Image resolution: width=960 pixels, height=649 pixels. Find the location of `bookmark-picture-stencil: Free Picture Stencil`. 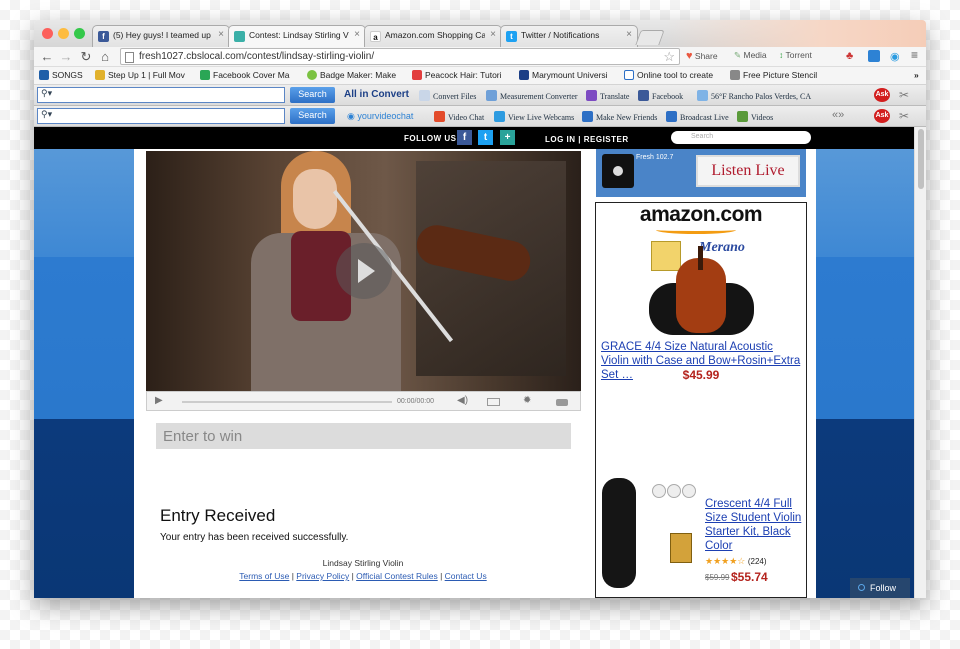

bookmark-picture-stencil: Free Picture Stencil is located at coordinates (776, 75).